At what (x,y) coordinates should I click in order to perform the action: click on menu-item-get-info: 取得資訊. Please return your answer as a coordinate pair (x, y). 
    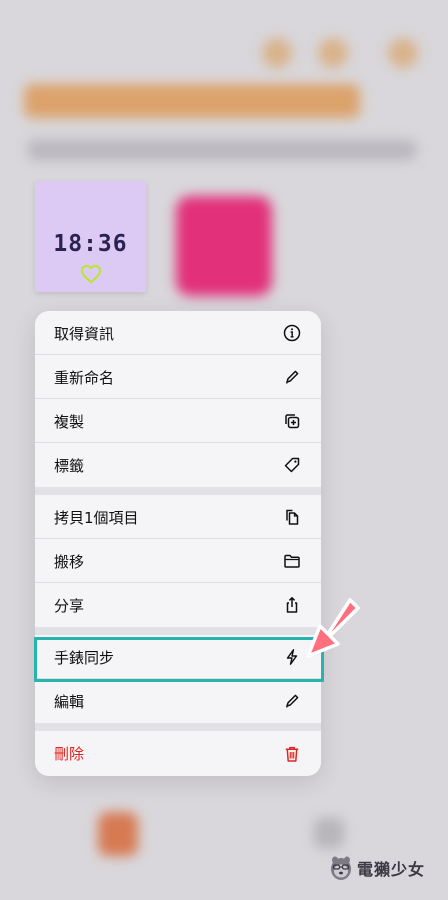
    Looking at the image, I should click on (178, 333).